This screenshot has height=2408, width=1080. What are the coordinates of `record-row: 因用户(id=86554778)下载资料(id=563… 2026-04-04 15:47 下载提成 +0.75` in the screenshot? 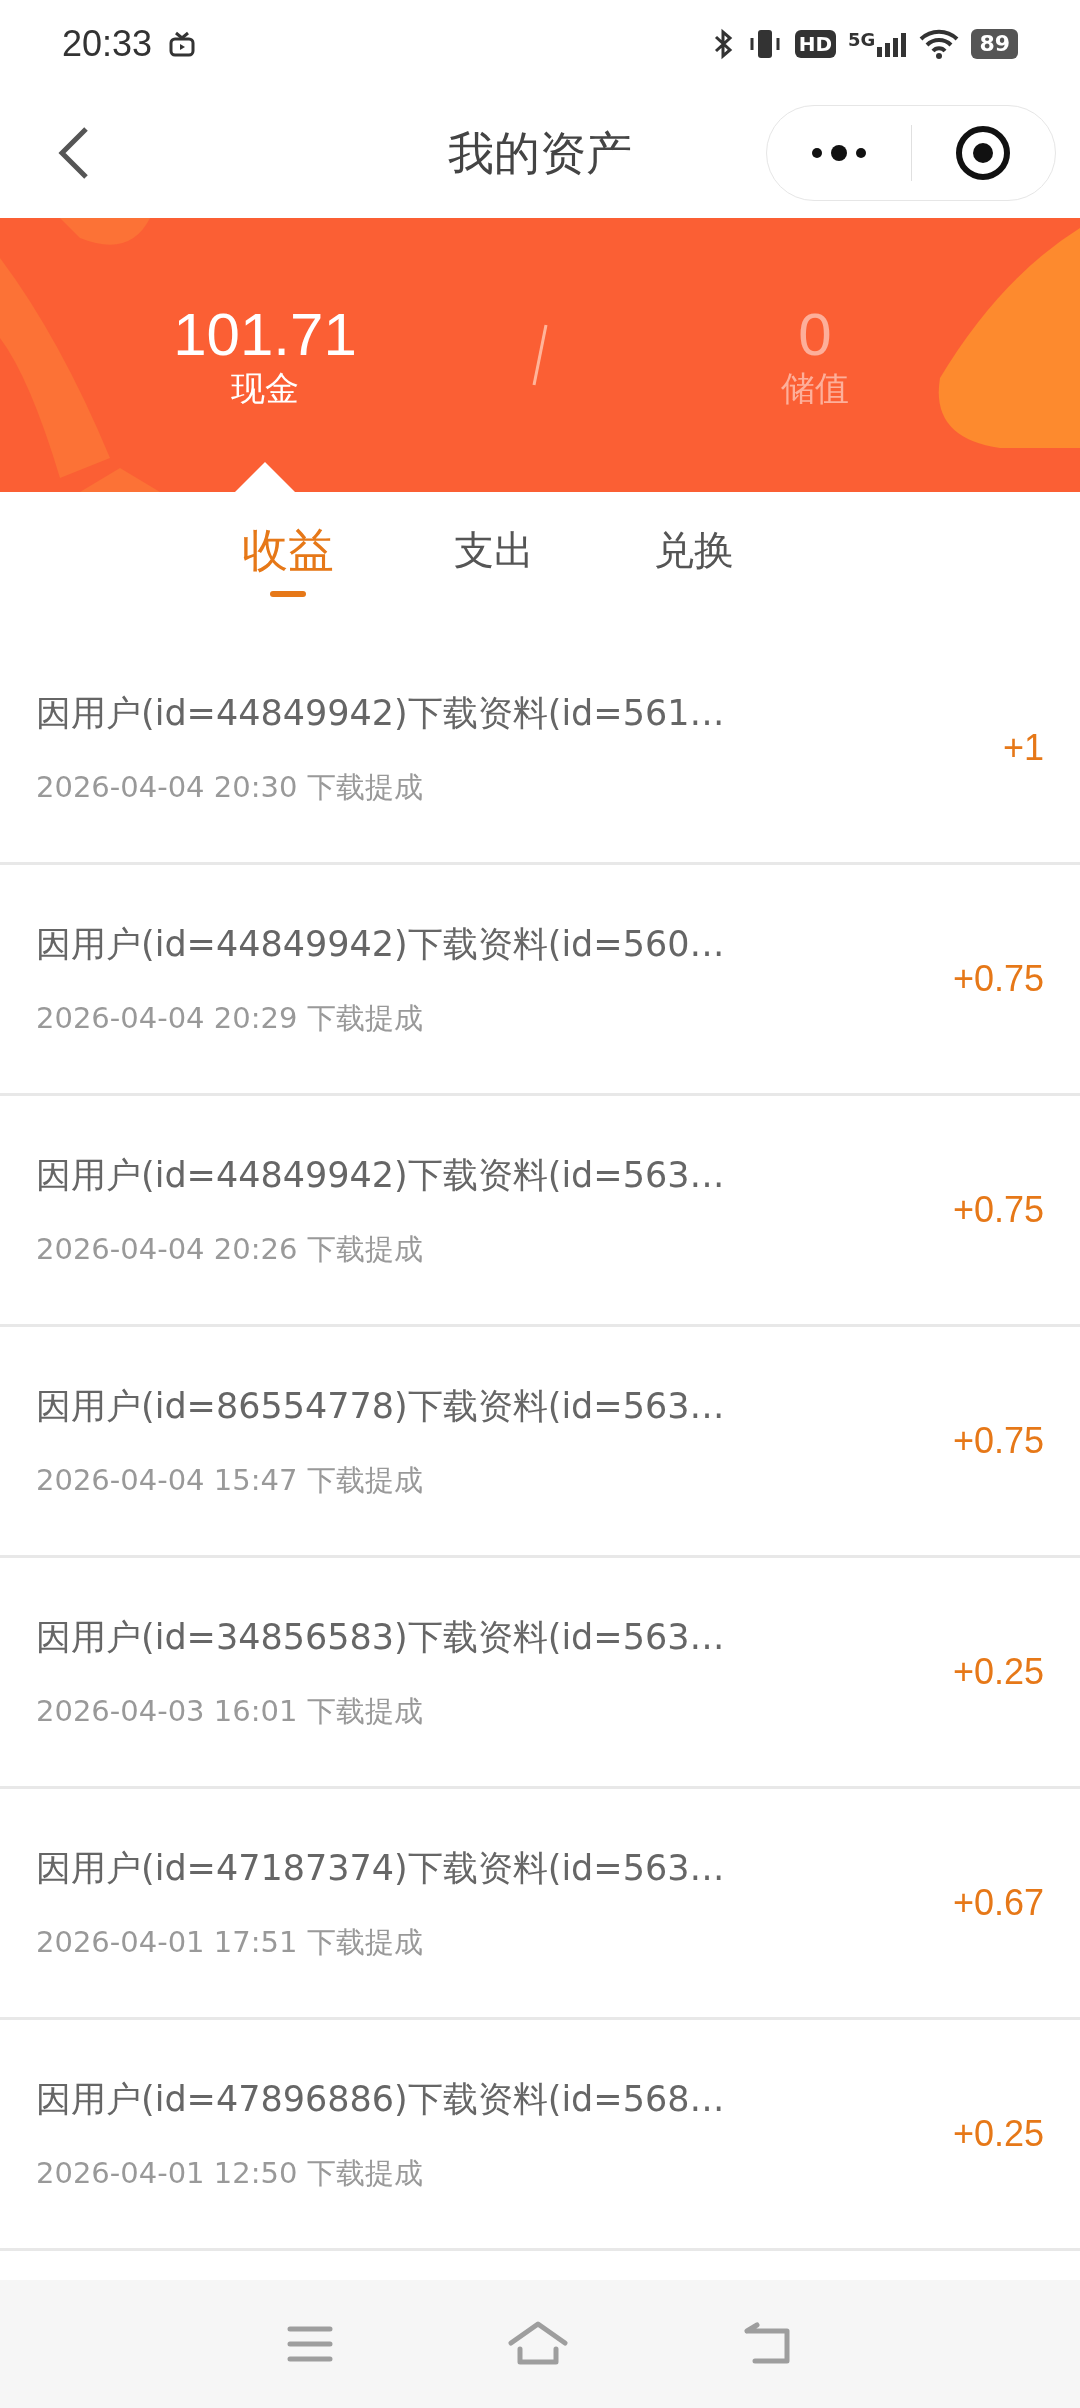 It's located at (540, 1442).